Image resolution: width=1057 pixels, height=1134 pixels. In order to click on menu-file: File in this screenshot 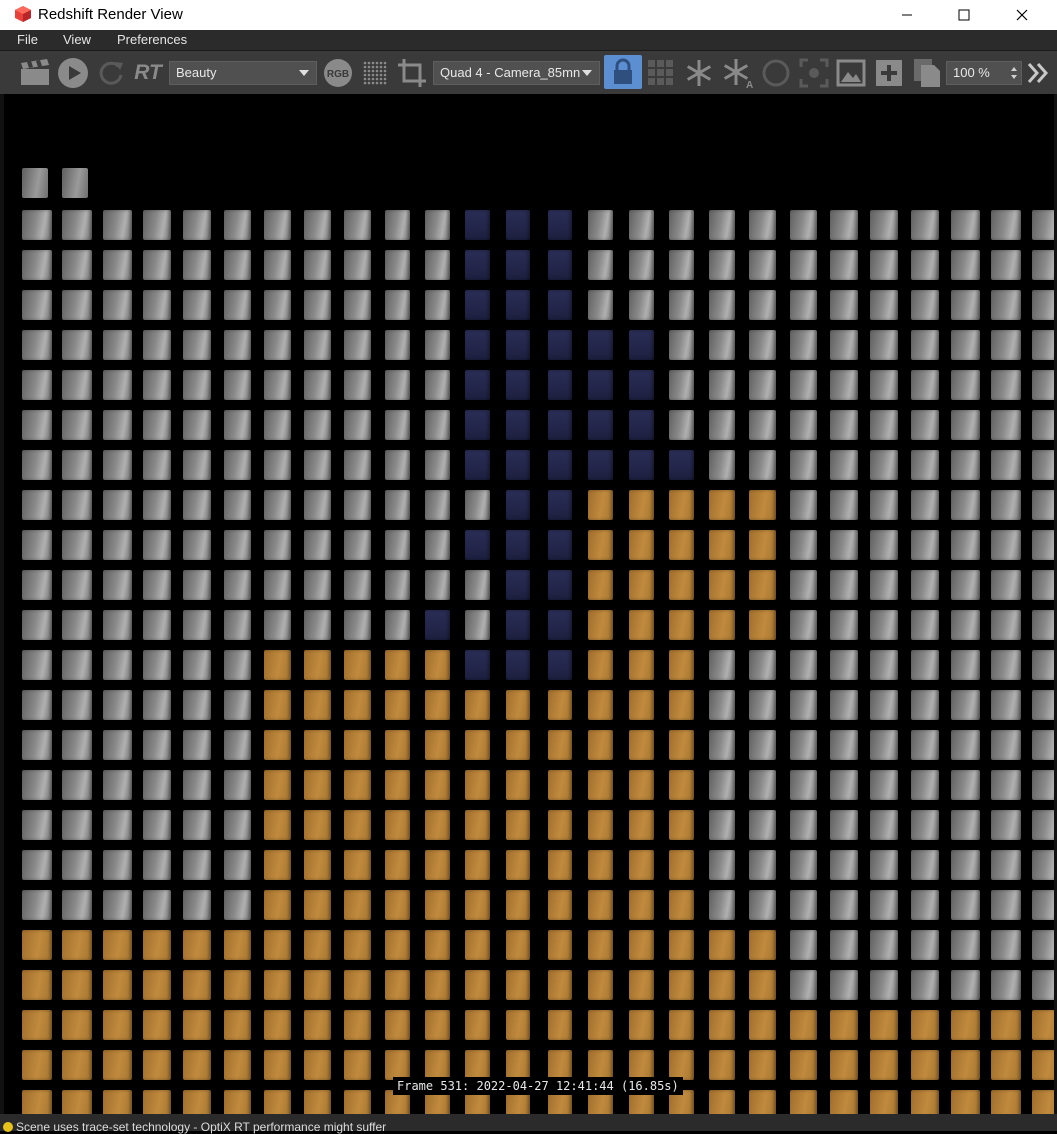, I will do `click(27, 39)`.